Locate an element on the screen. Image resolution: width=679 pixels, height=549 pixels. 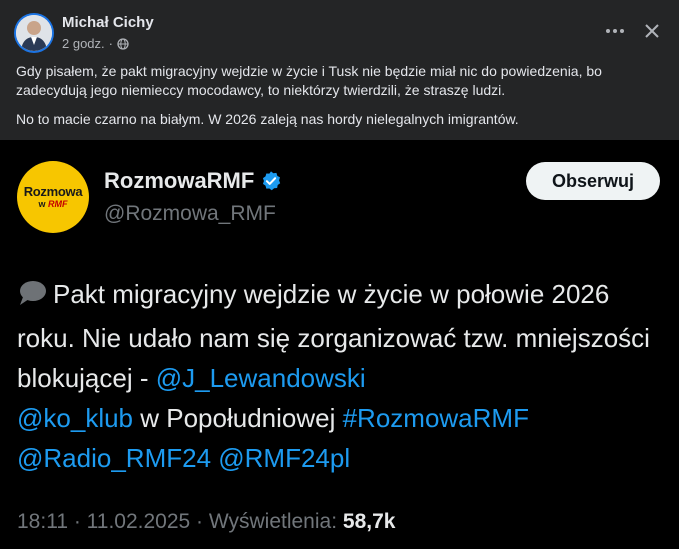
account-handle: @Rozmowa_RMF is located at coordinates (190, 214).